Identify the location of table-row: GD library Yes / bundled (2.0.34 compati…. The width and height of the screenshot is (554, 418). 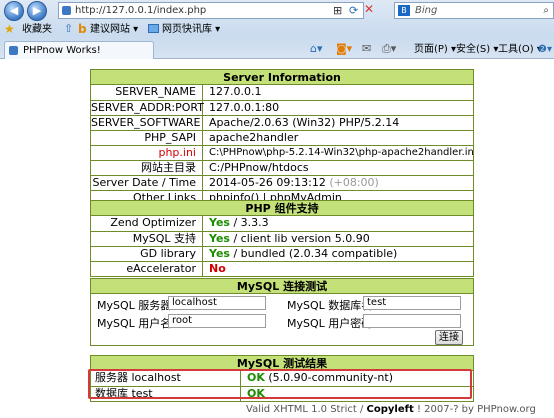
(282, 253).